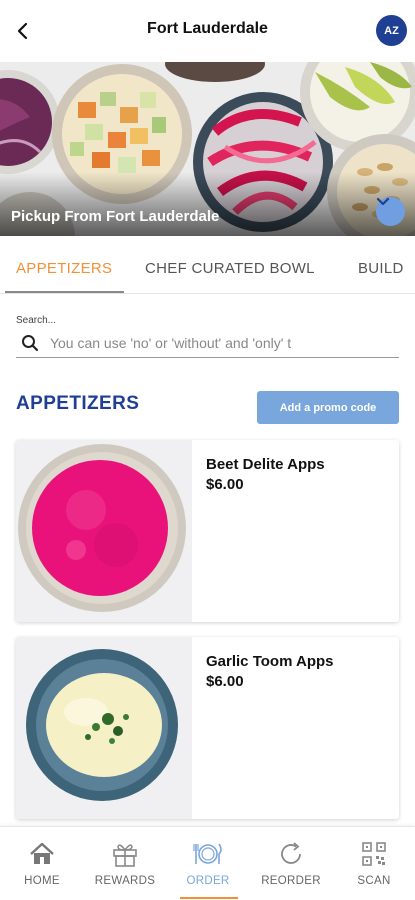  Describe the element at coordinates (230, 268) in the screenshot. I see `tab-chef-curated-bowl: CHEF CURATED BOWL` at that location.